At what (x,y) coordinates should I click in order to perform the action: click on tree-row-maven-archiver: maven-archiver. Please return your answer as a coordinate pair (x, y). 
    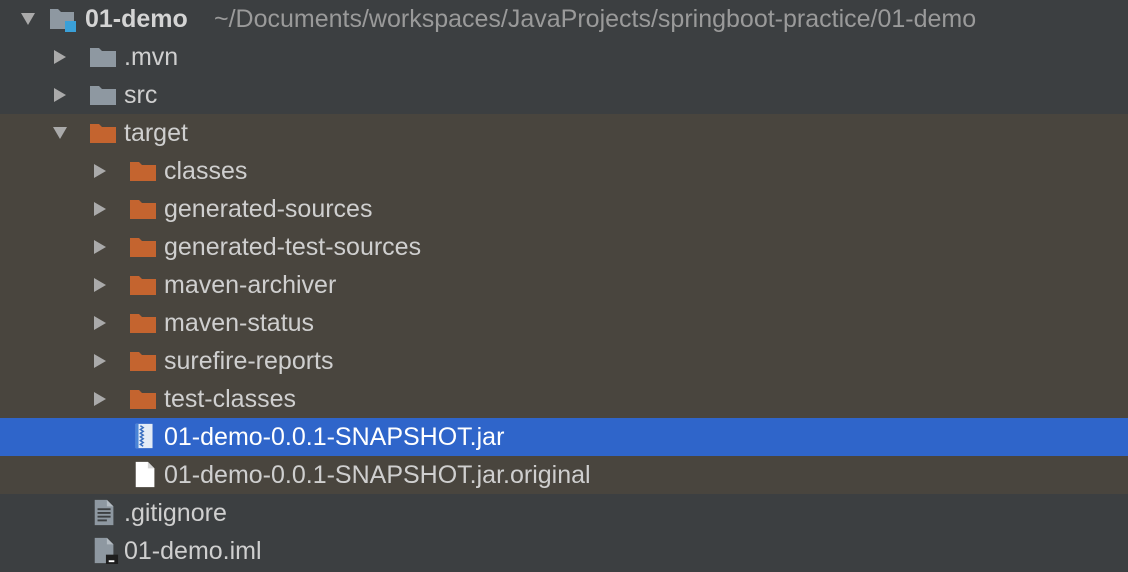
    Looking at the image, I should click on (564, 285).